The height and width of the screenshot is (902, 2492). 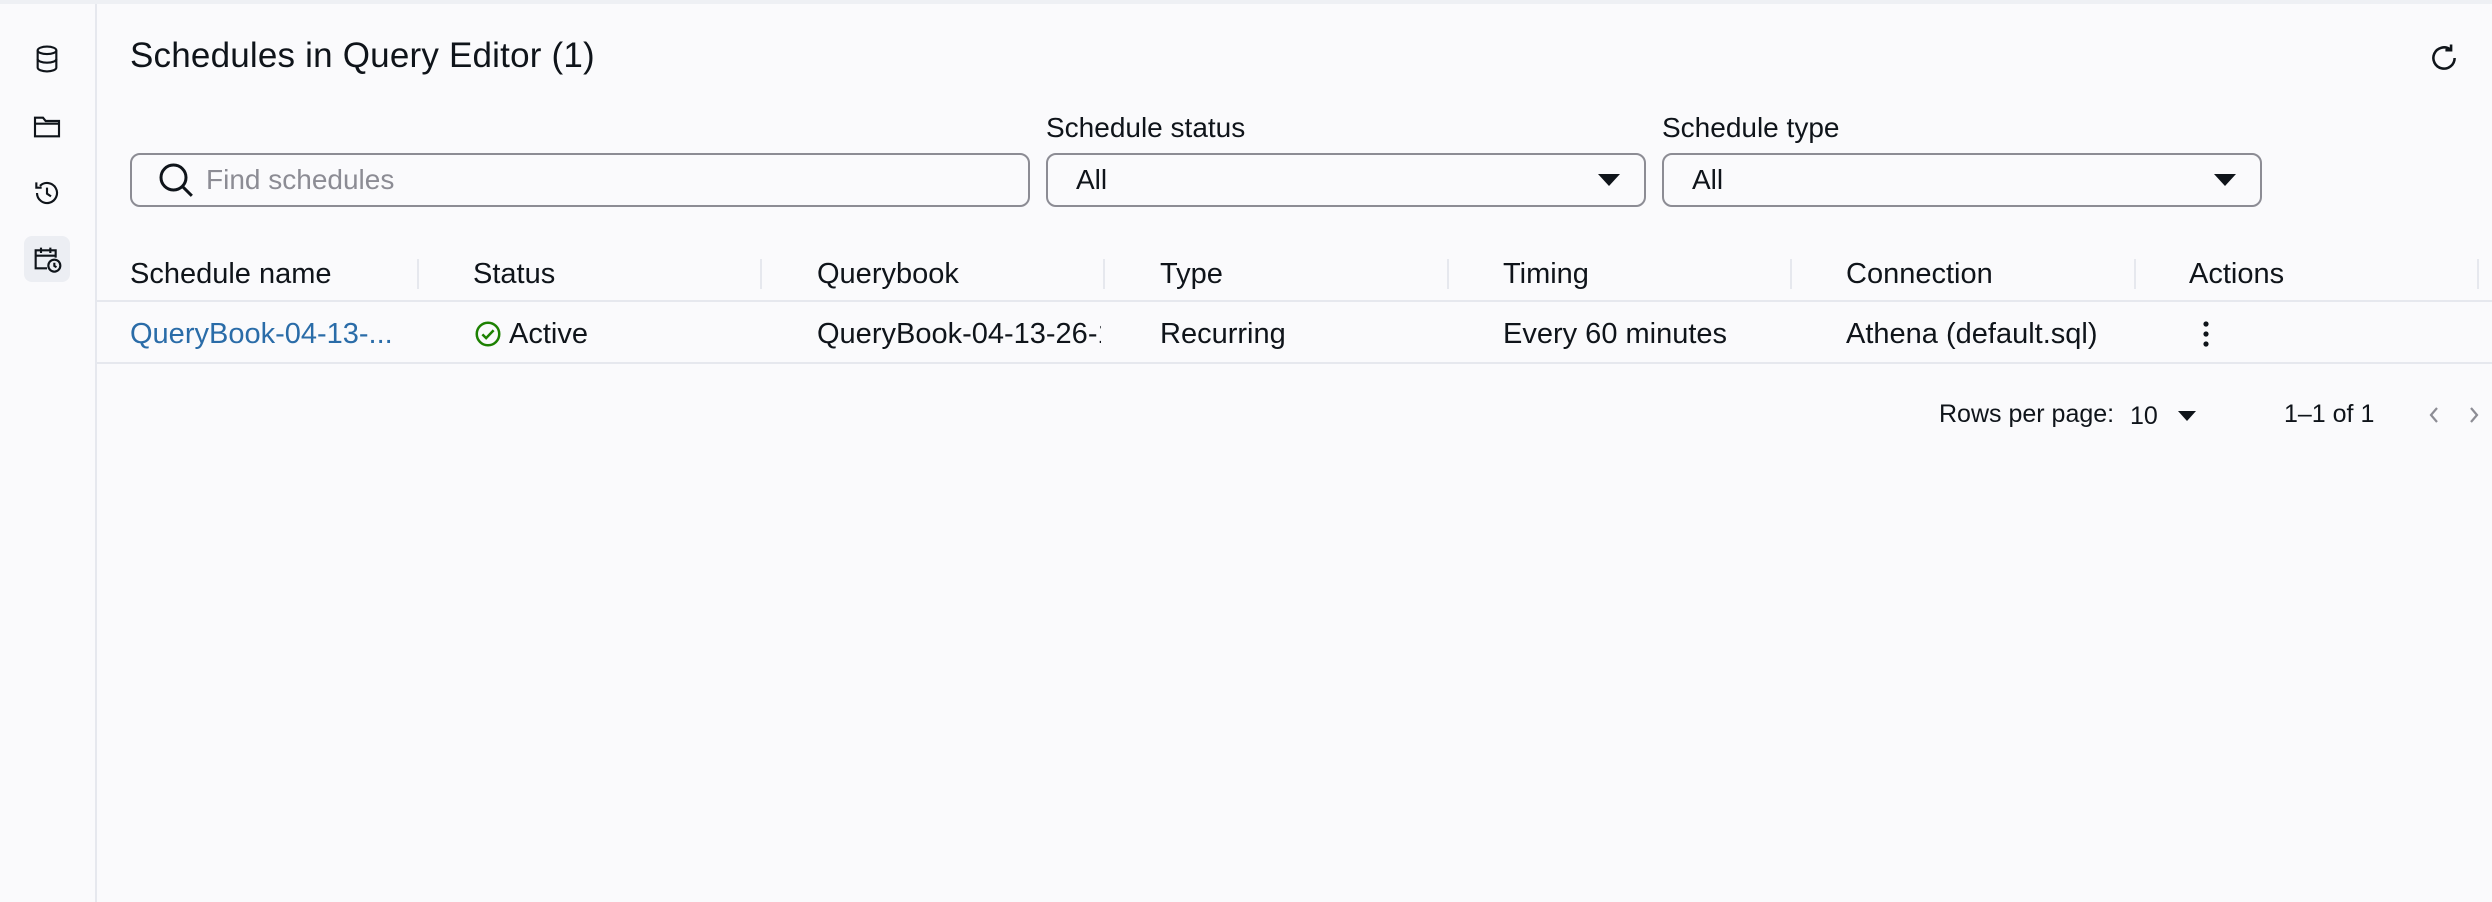 I want to click on querybook-cell: QueryBook-04-13-26-1, so click(x=959, y=333).